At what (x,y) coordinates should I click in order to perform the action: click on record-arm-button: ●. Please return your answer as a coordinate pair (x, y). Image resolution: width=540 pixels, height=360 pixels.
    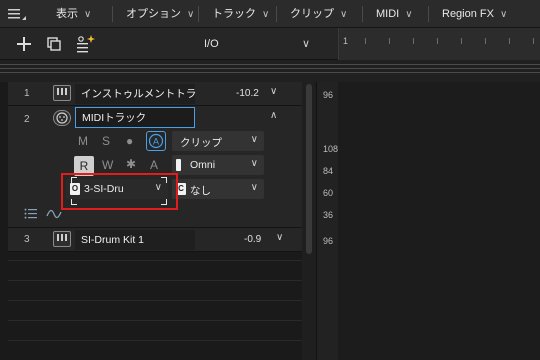
    Looking at the image, I should click on (129, 141).